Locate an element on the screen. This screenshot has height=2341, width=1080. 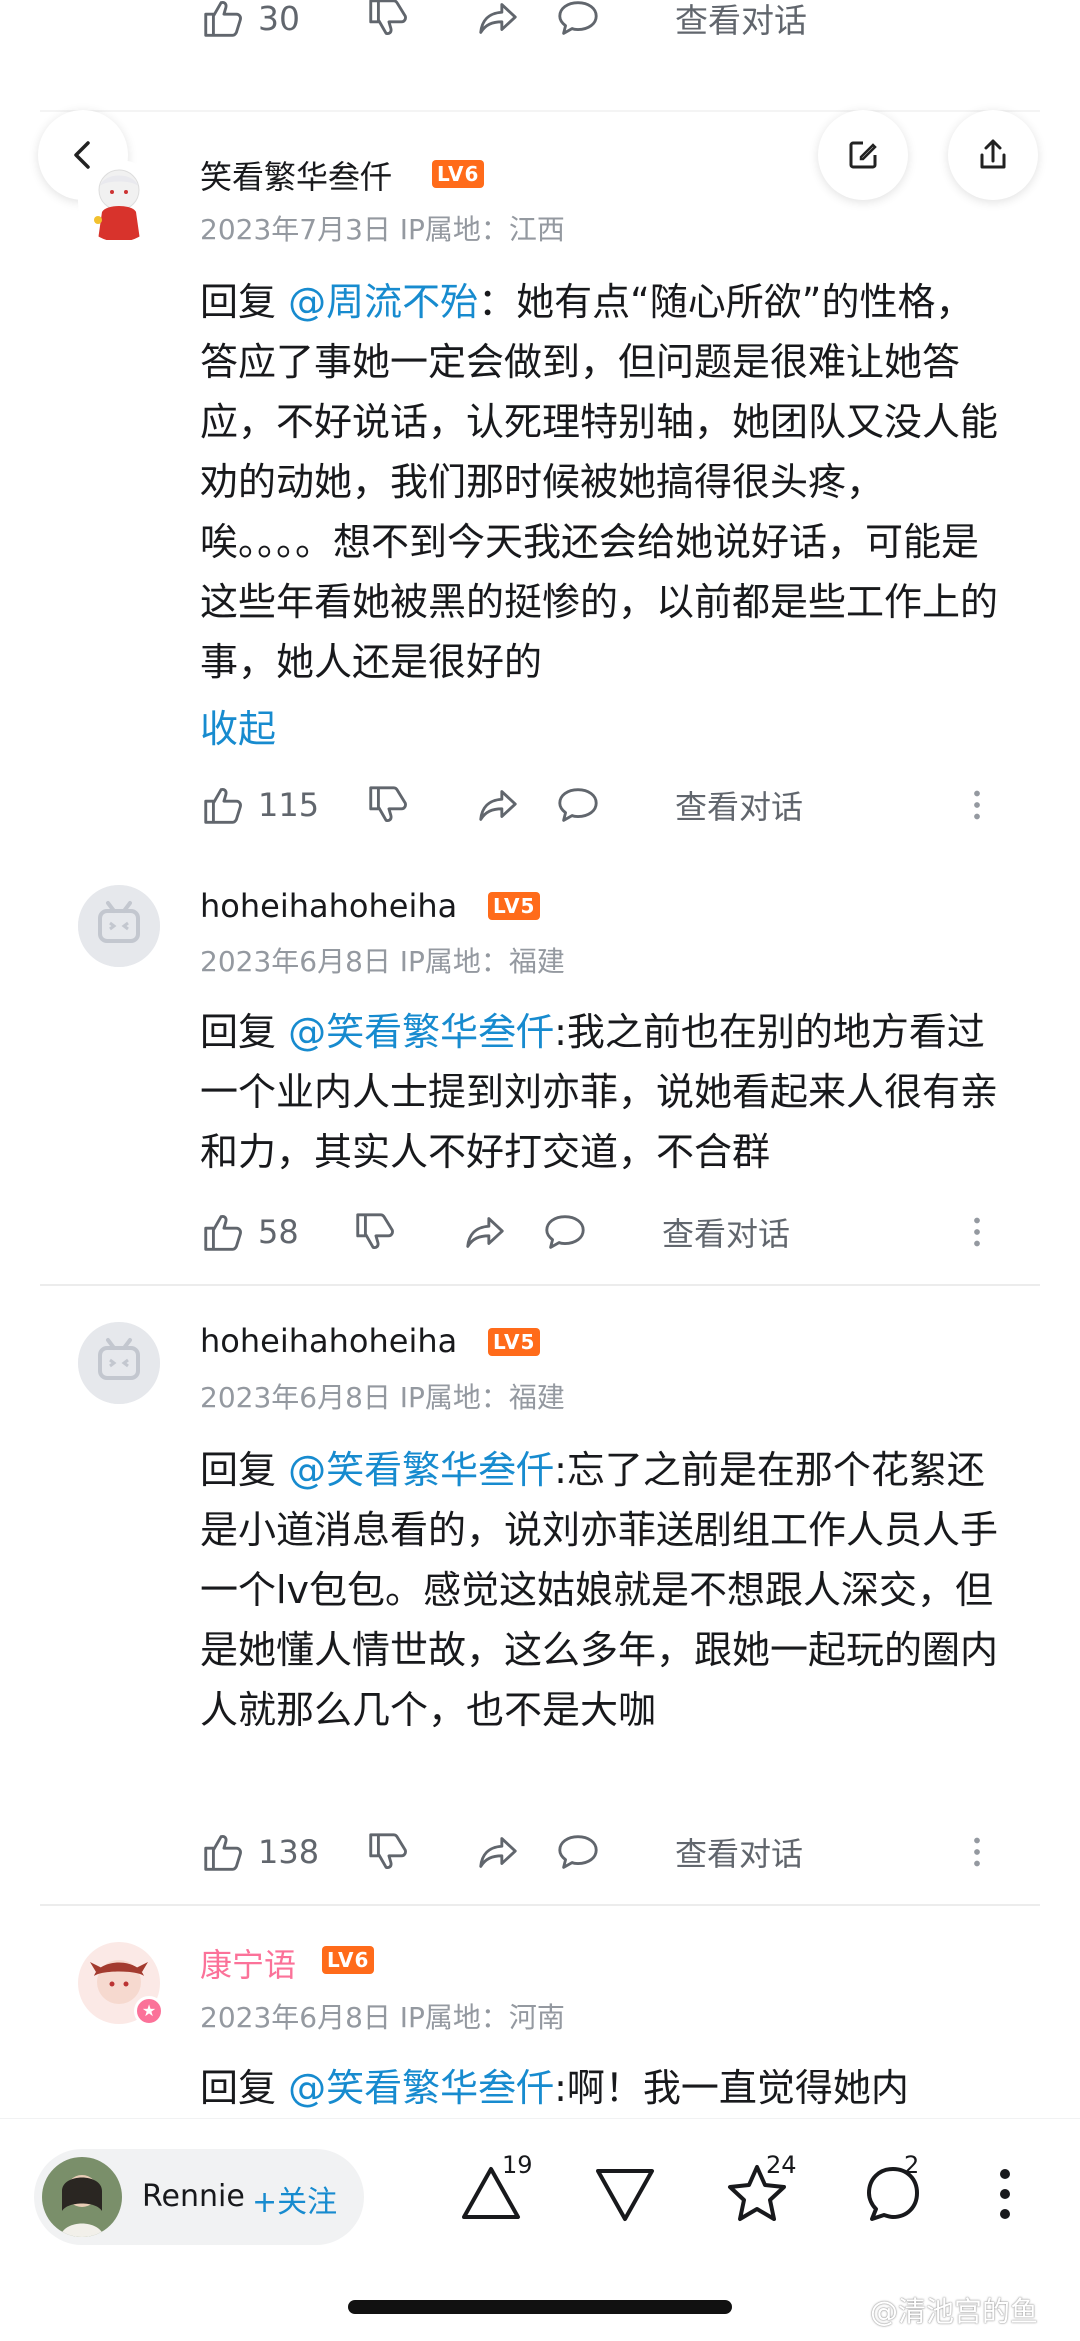
like-button: 30 is located at coordinates (282, 20).